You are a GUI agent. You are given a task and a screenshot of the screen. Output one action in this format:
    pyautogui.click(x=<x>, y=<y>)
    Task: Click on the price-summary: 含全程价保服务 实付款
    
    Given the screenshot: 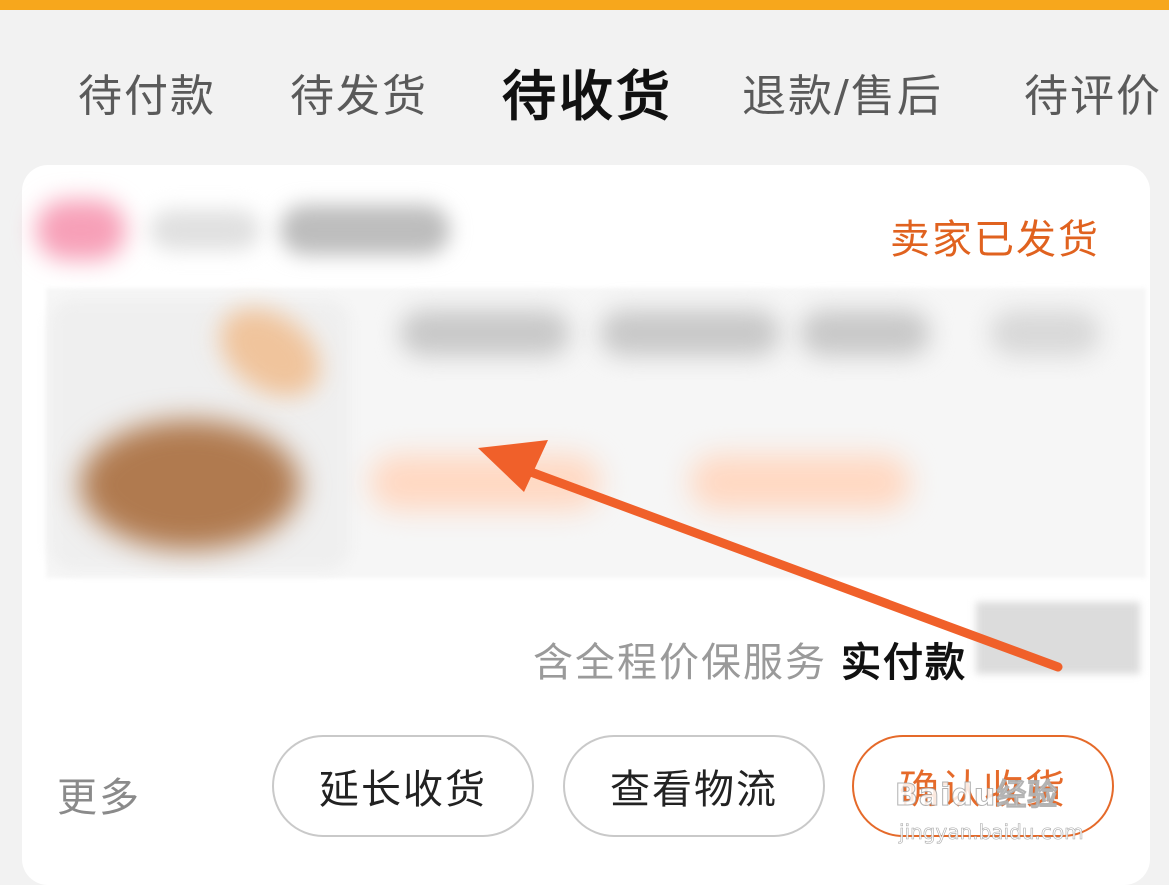 What is the action you would take?
    pyautogui.click(x=750, y=659)
    